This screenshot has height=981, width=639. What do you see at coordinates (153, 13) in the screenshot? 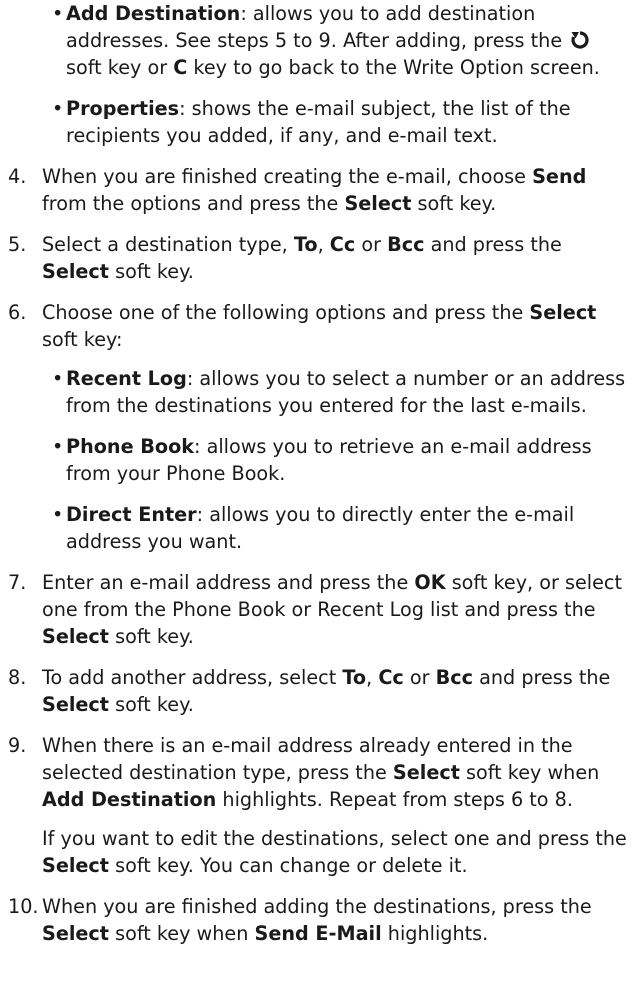
I see `term: Add Destination` at bounding box center [153, 13].